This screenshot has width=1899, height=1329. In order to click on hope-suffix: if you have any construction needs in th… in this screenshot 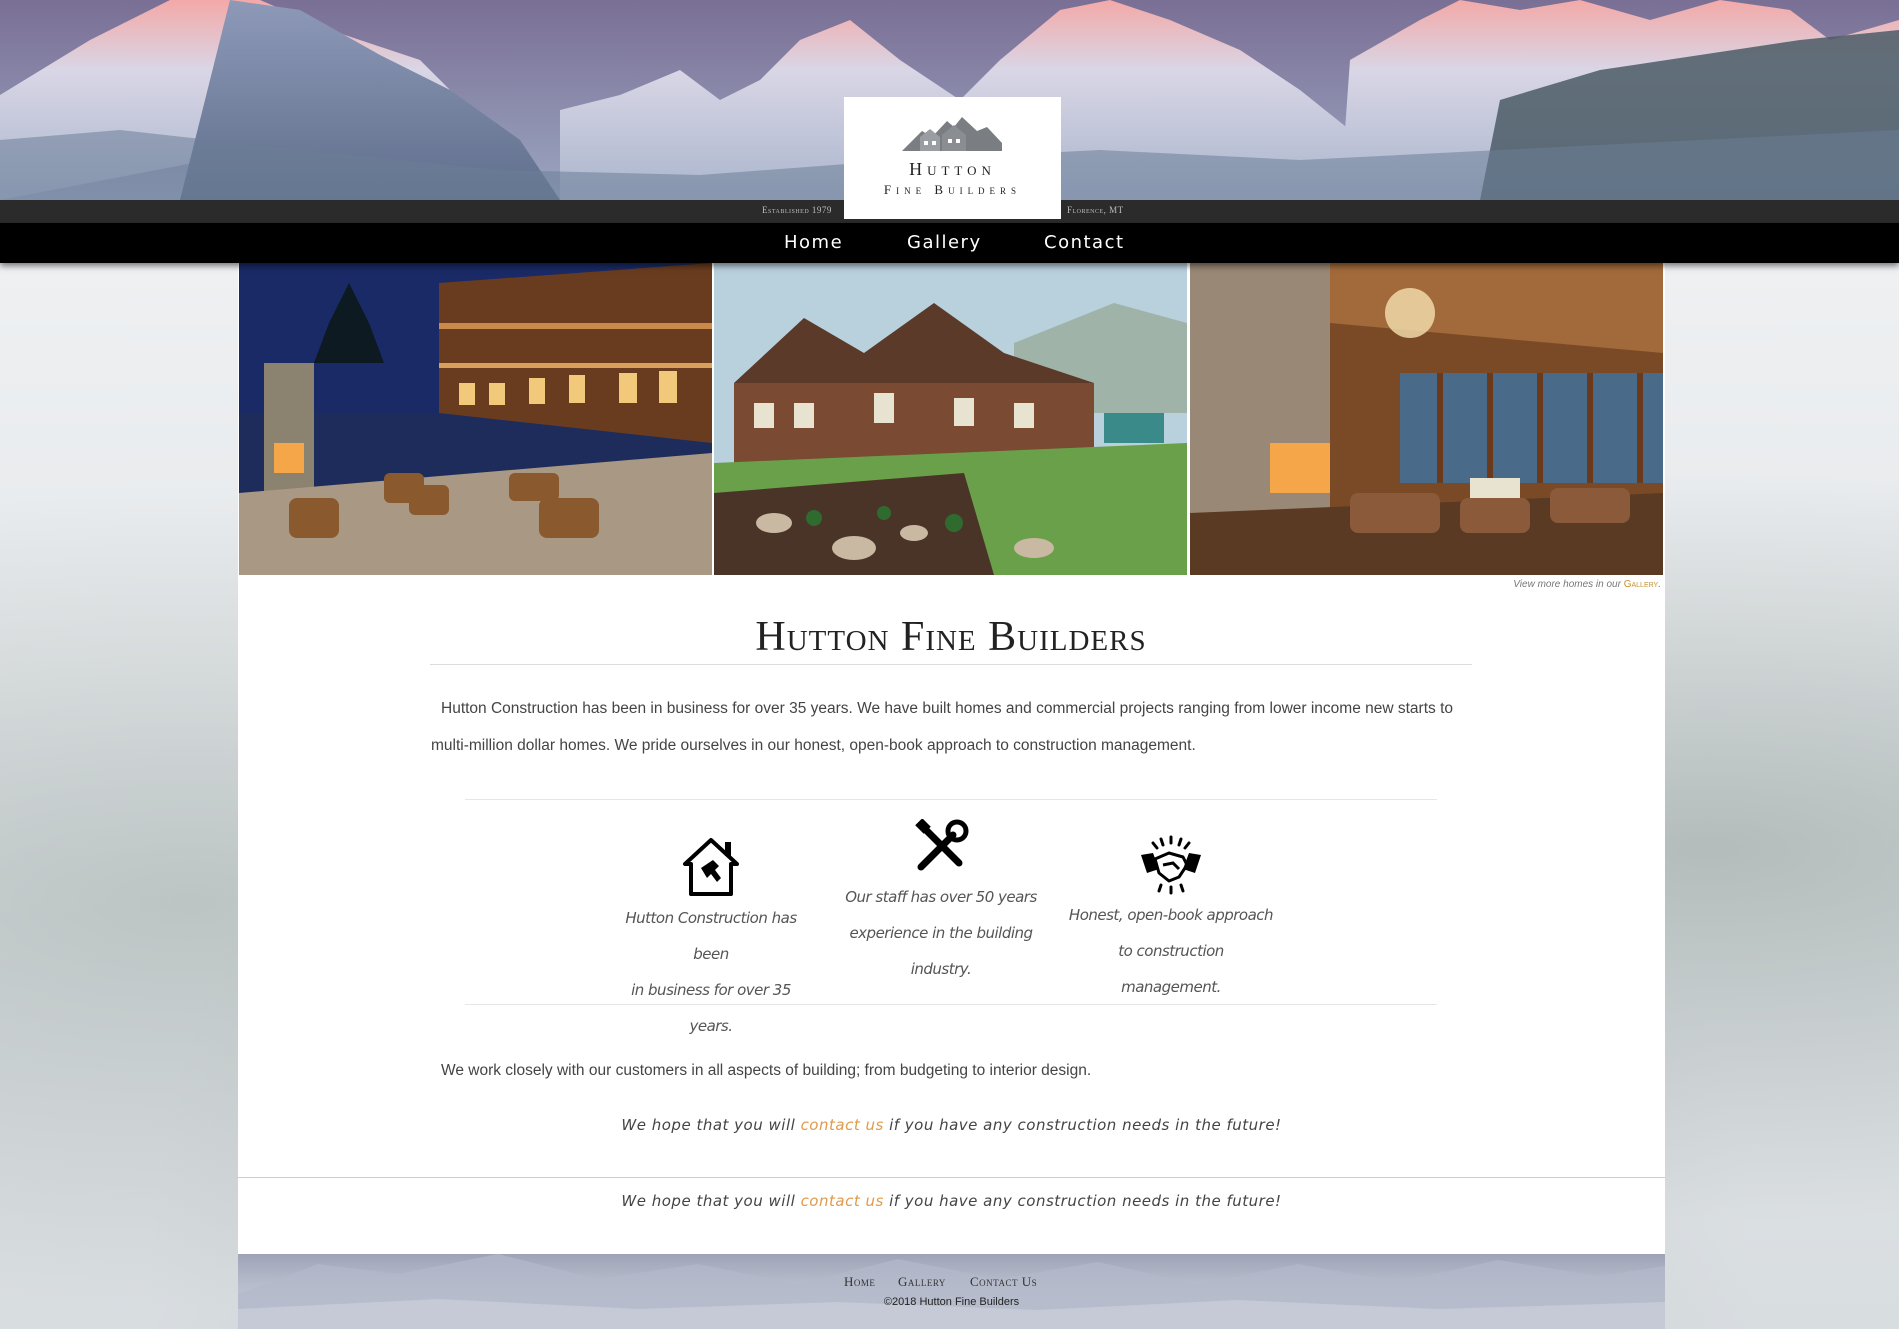, I will do `click(1082, 1125)`.